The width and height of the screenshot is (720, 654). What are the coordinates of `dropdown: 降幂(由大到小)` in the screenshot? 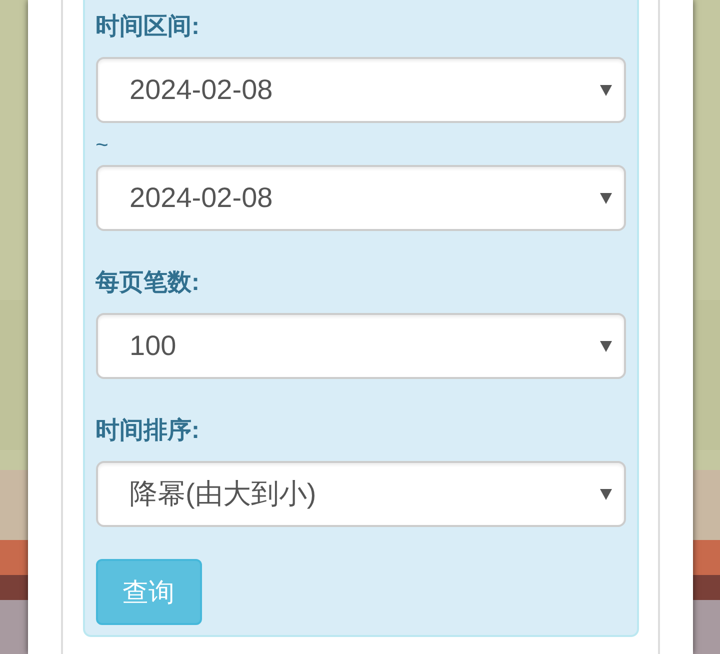 It's located at (361, 494).